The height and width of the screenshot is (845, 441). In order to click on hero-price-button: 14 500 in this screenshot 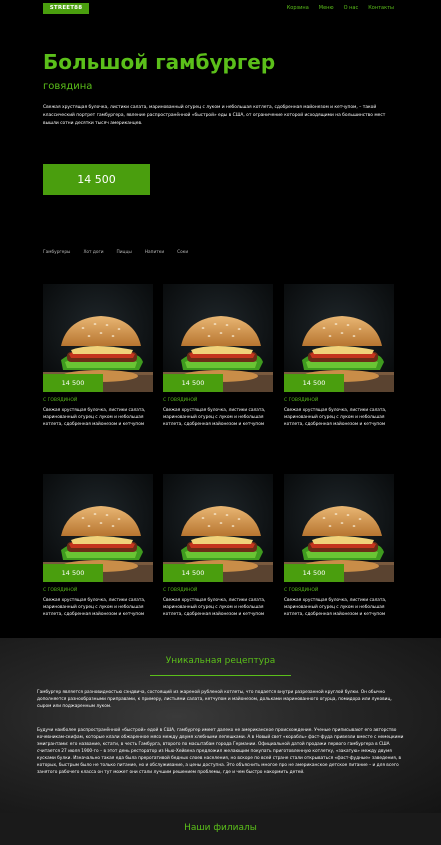, I will do `click(96, 179)`.